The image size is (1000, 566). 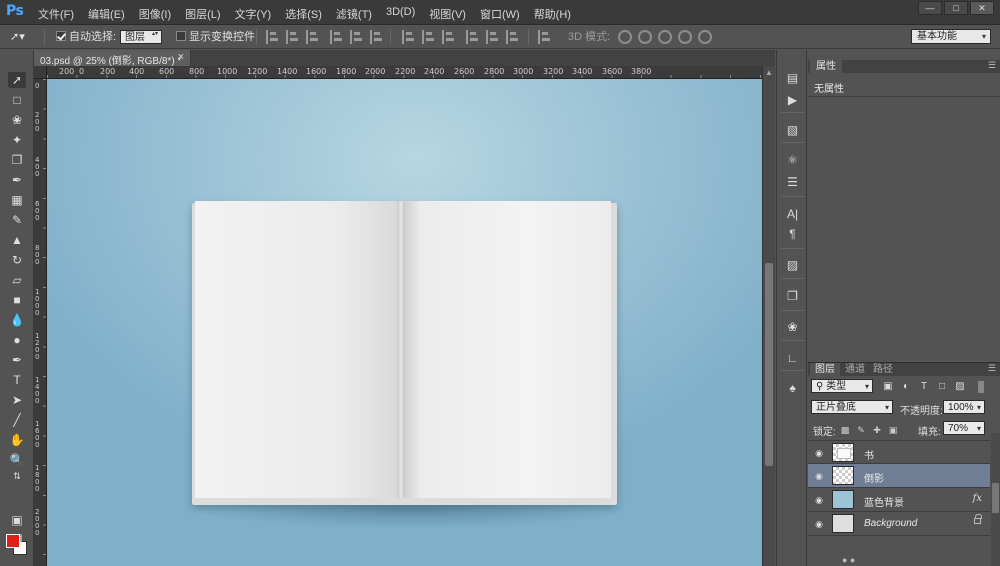 What do you see at coordinates (376, 37) in the screenshot?
I see `align-right-icon` at bounding box center [376, 37].